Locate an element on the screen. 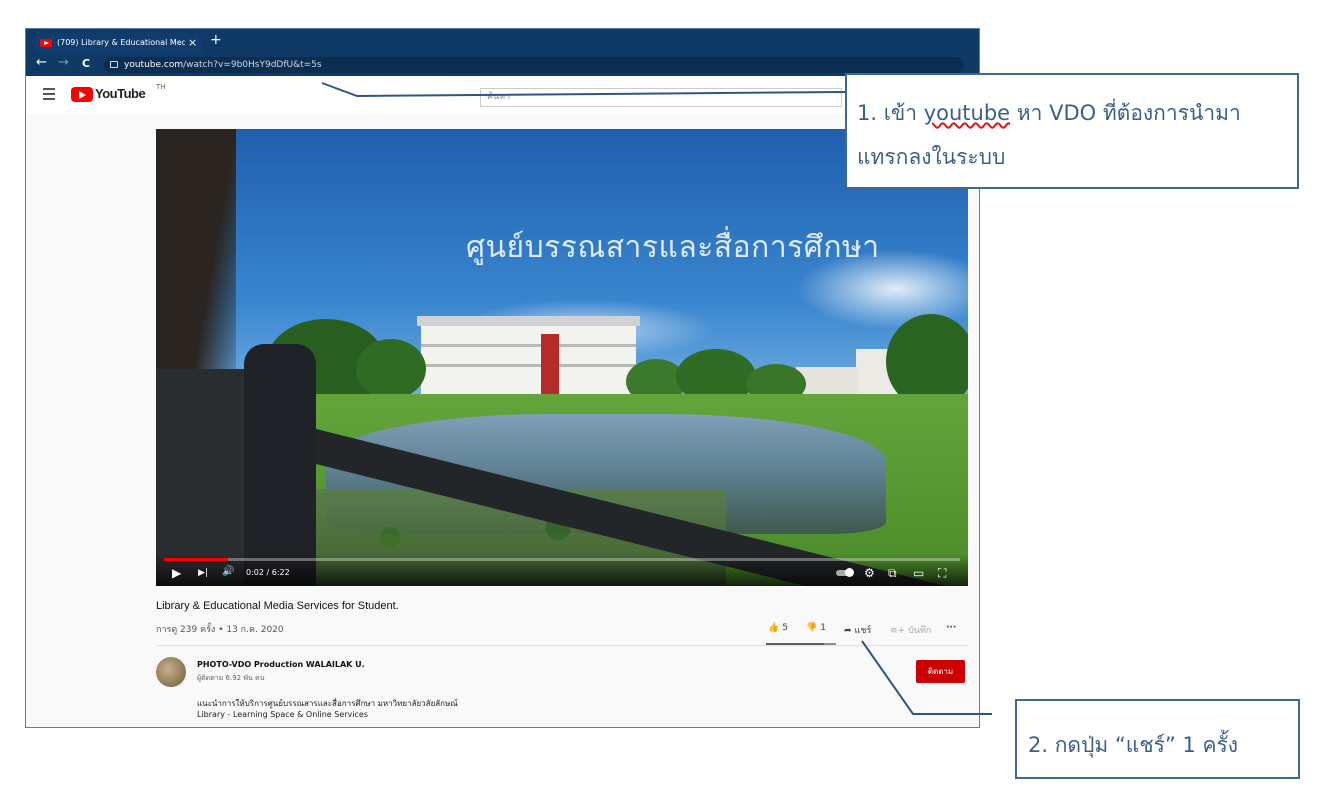 This screenshot has height=803, width=1328. callout-step-2-text: 2. กดปุ่ม “แชร์” 1 ครั้ง is located at coordinates (1133, 745).